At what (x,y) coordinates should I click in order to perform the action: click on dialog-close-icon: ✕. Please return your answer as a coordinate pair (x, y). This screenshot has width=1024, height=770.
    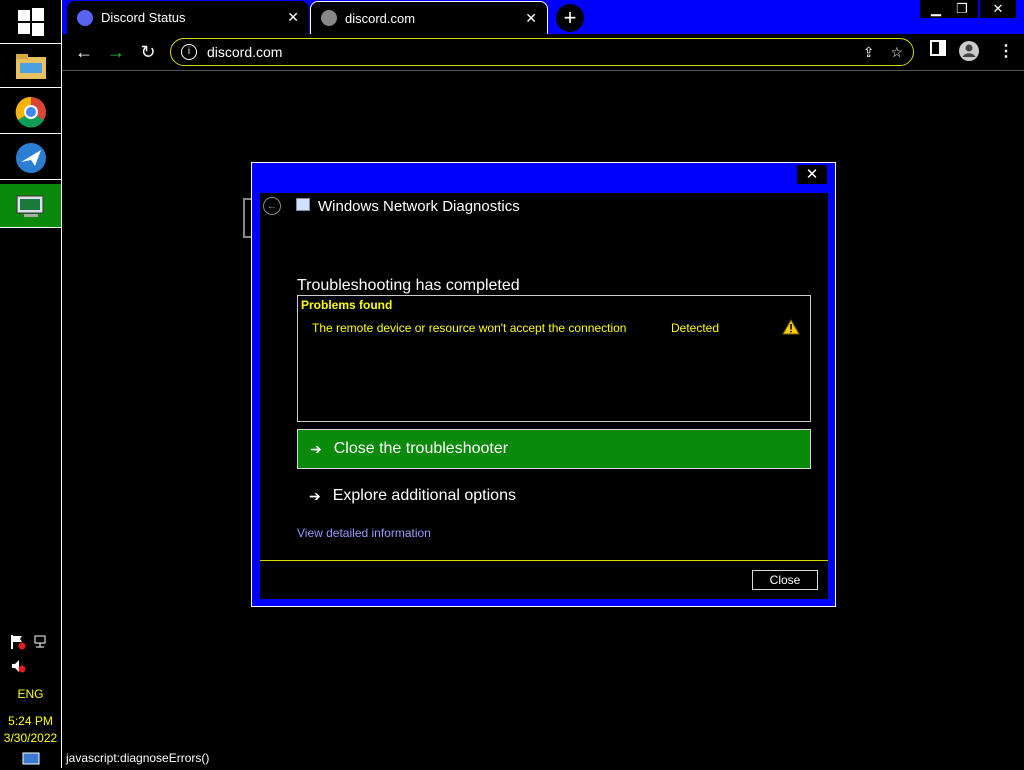
    Looking at the image, I should click on (812, 174).